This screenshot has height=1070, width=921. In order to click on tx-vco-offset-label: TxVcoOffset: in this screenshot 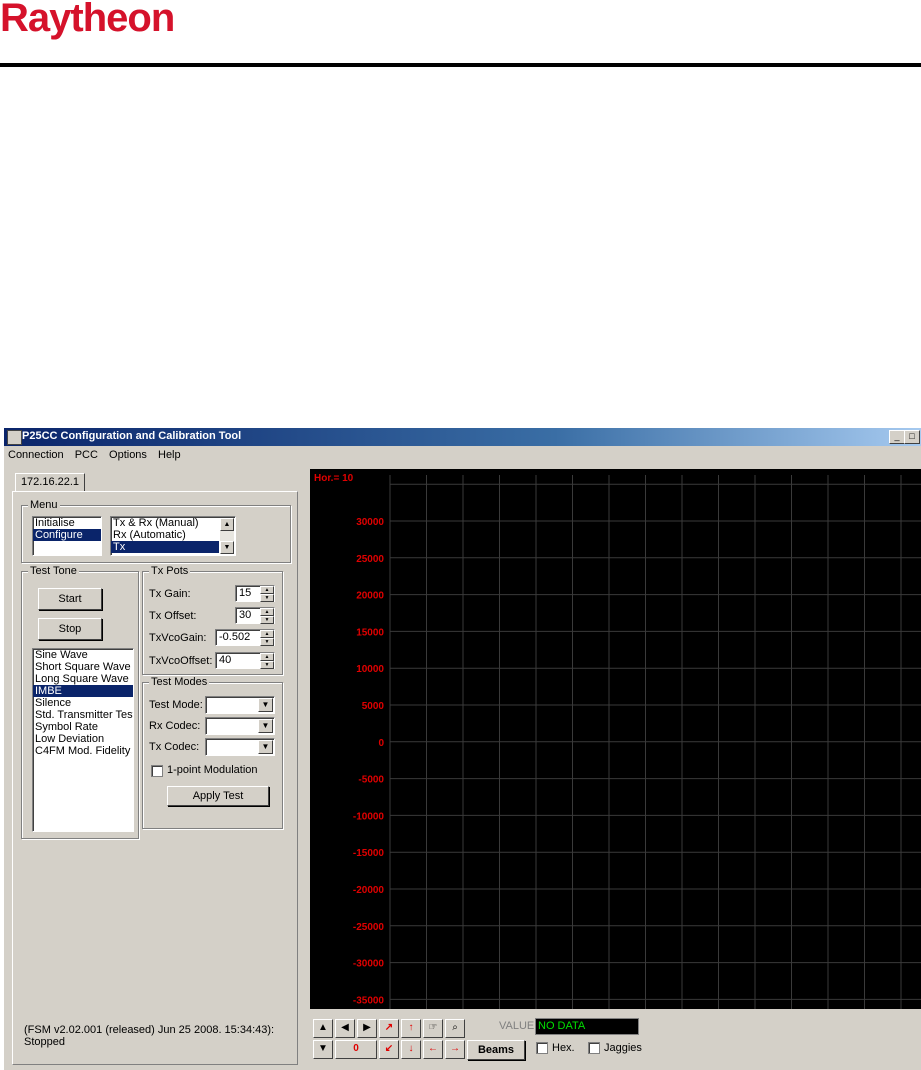, I will do `click(181, 661)`.